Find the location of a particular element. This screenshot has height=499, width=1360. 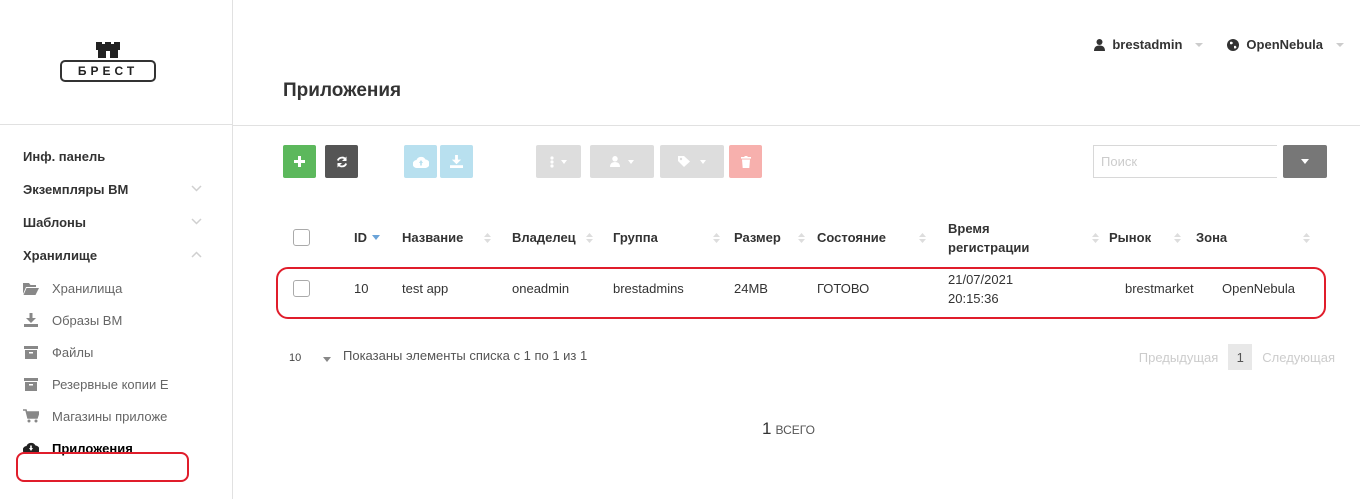

cell-reg-time: 20:15:36 is located at coordinates (973, 298).